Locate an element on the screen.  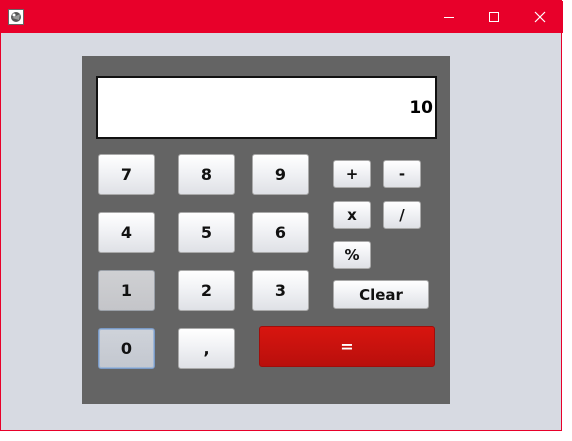
equals-button: = is located at coordinates (347, 346).